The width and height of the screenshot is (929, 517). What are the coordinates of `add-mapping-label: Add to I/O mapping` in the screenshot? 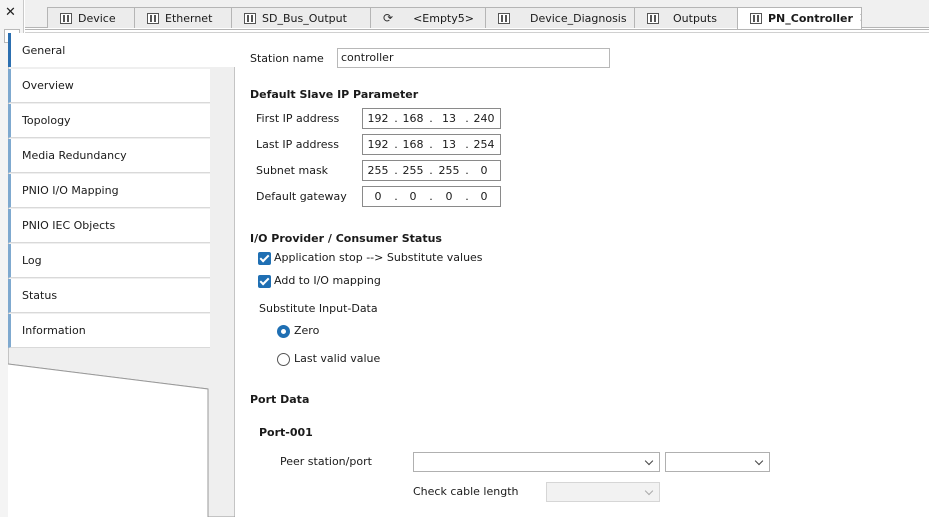 It's located at (327, 280).